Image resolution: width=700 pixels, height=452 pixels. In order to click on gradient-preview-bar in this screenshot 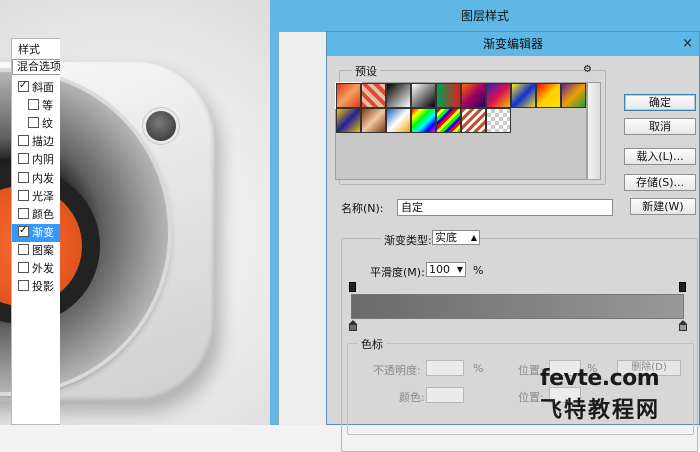, I will do `click(517, 306)`.